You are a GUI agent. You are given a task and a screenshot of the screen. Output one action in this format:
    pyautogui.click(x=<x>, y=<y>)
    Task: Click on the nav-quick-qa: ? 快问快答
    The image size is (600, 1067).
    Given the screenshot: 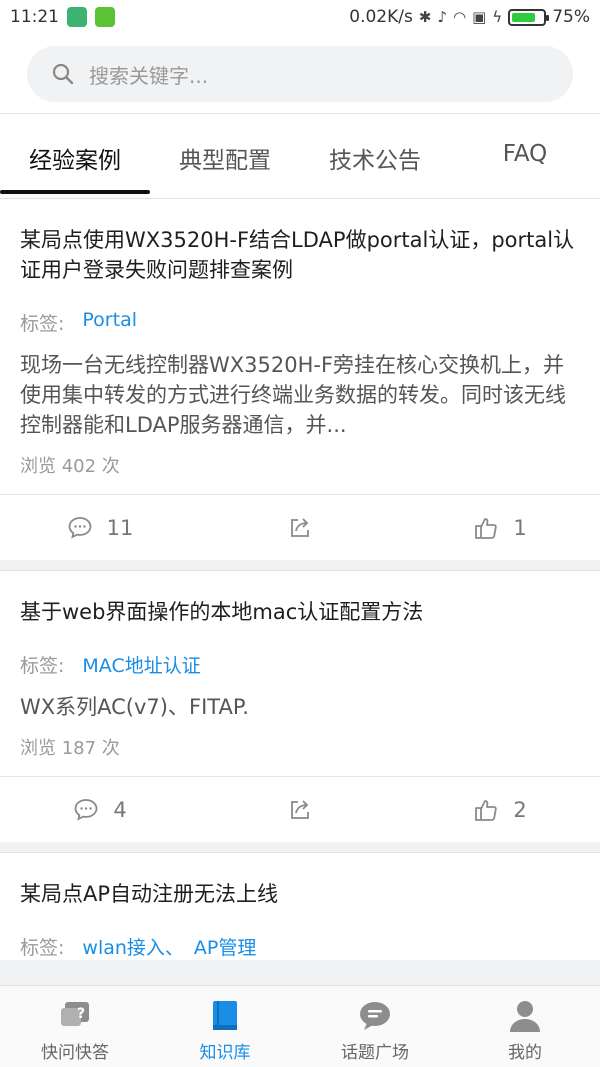 What is the action you would take?
    pyautogui.click(x=75, y=1026)
    